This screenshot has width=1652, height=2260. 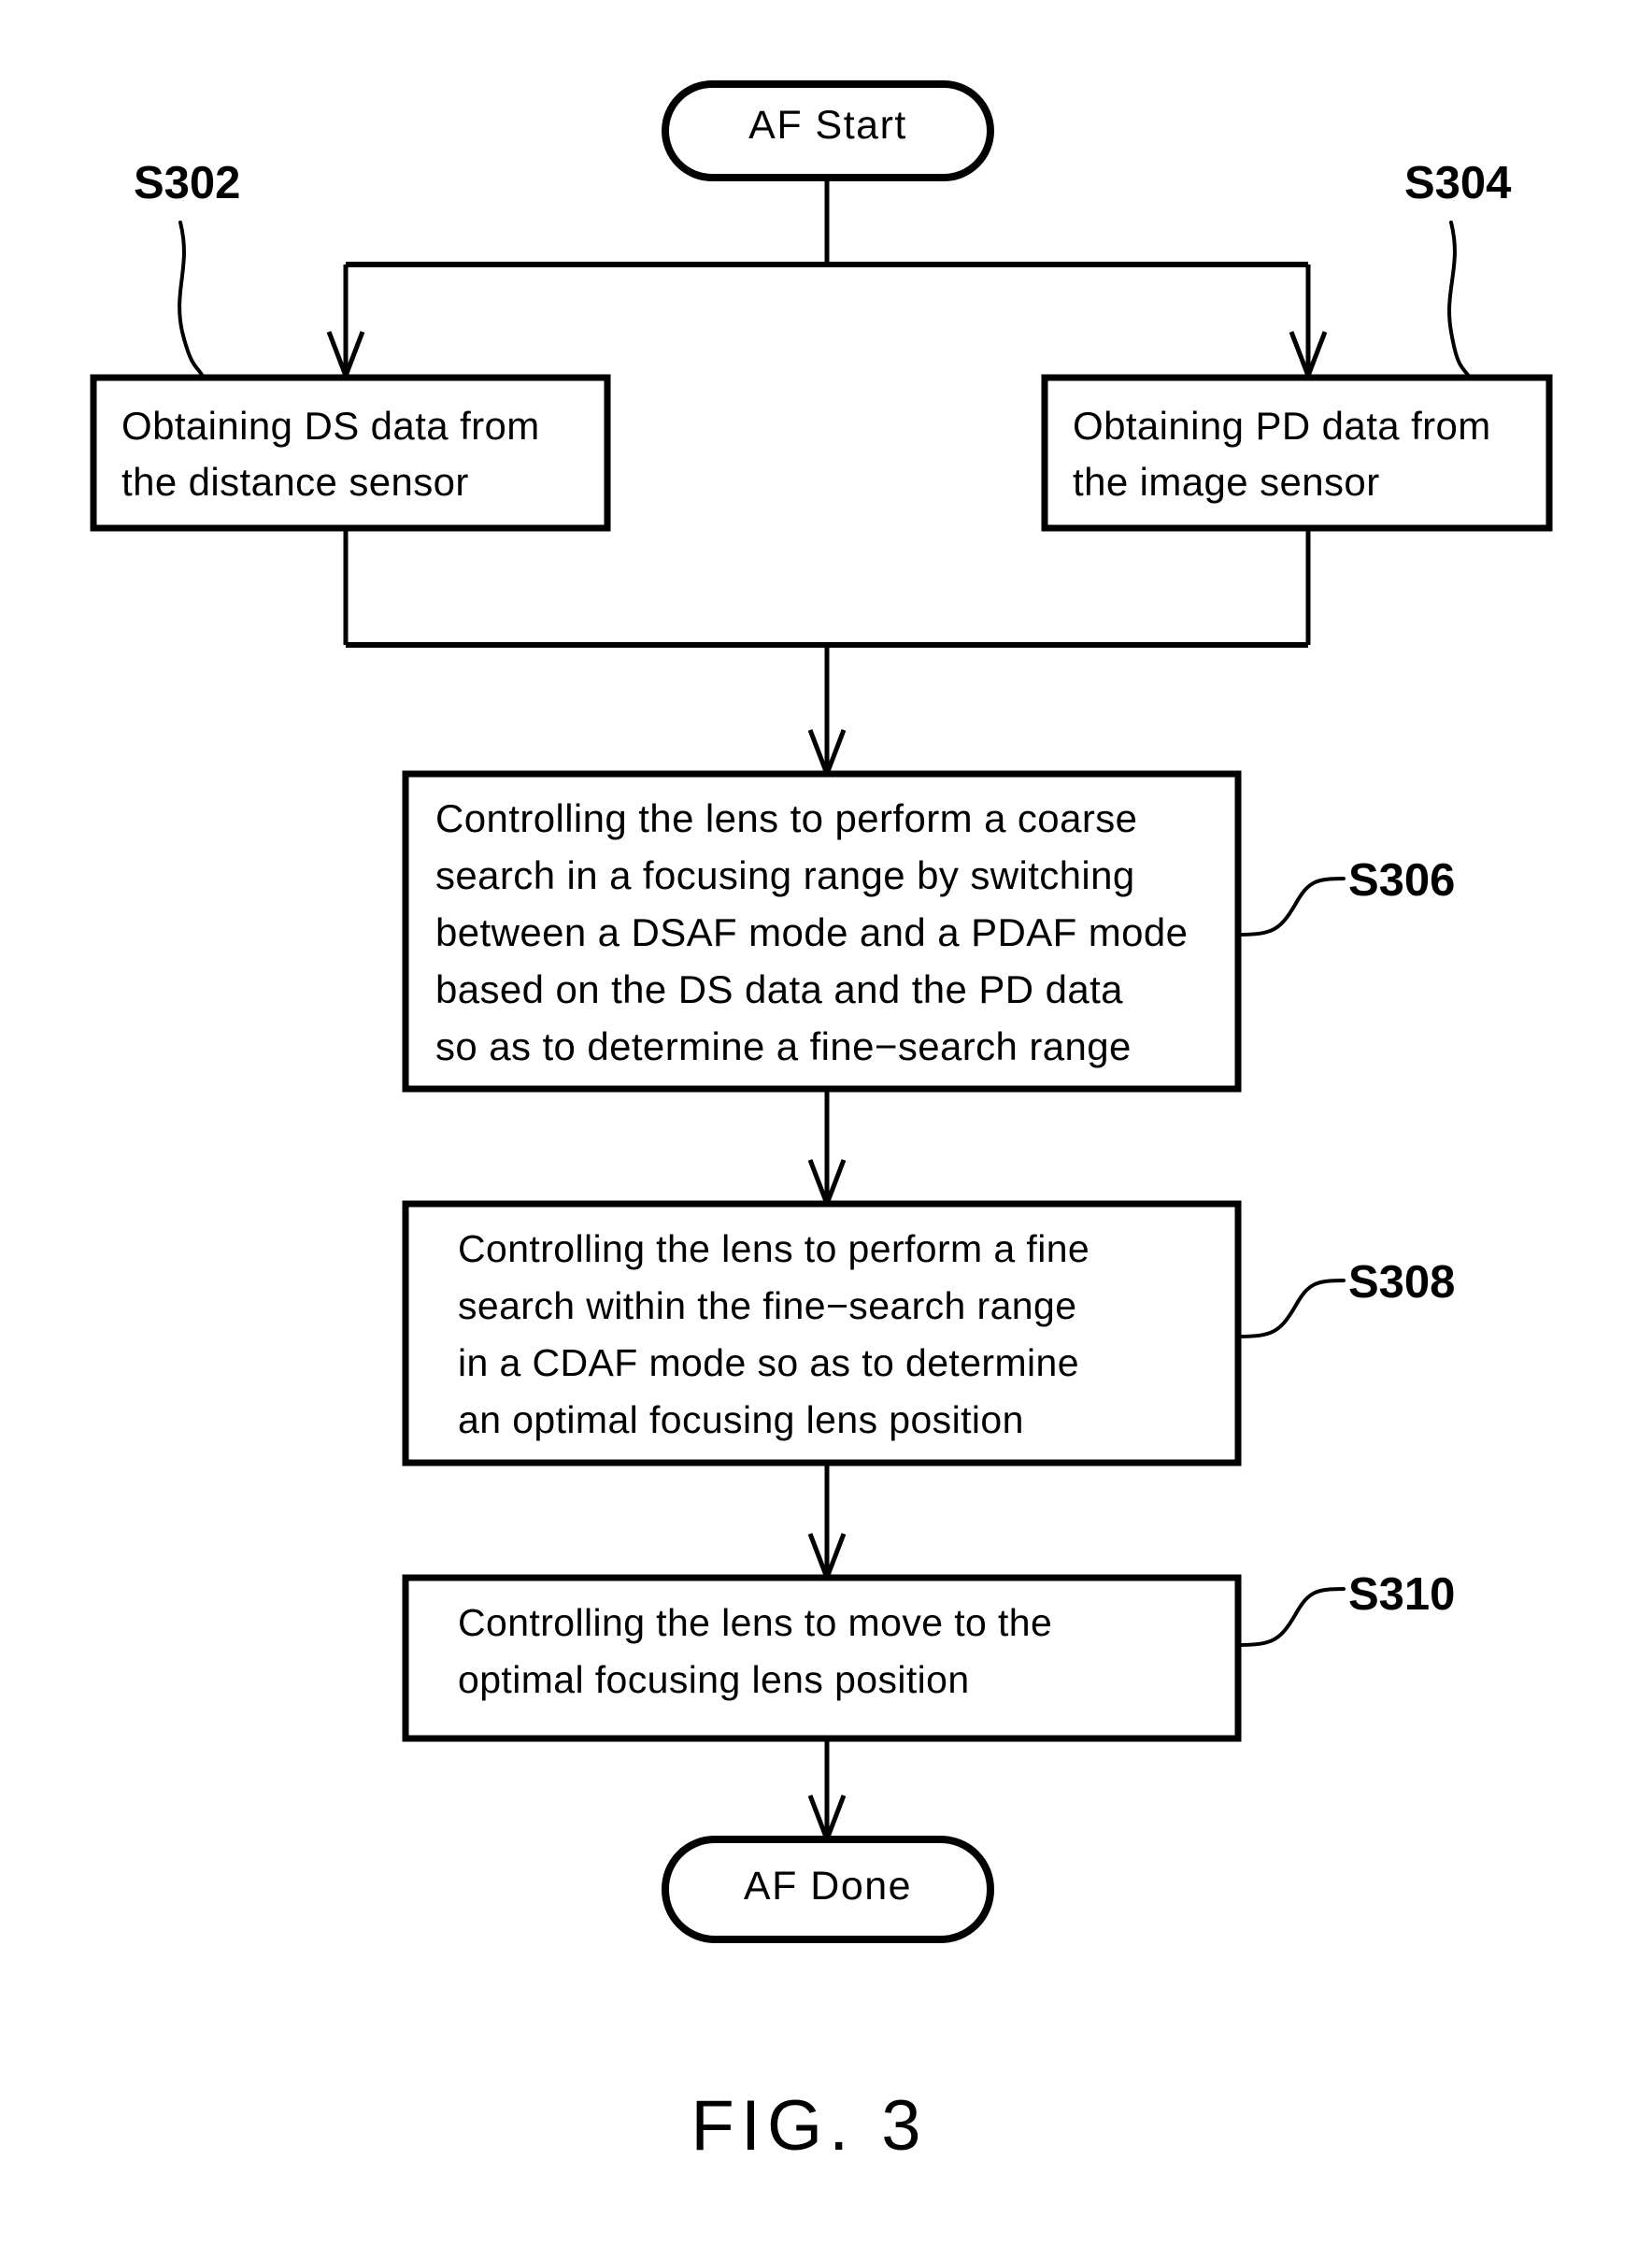 I want to click on af-start-label: AF Start, so click(x=827, y=125).